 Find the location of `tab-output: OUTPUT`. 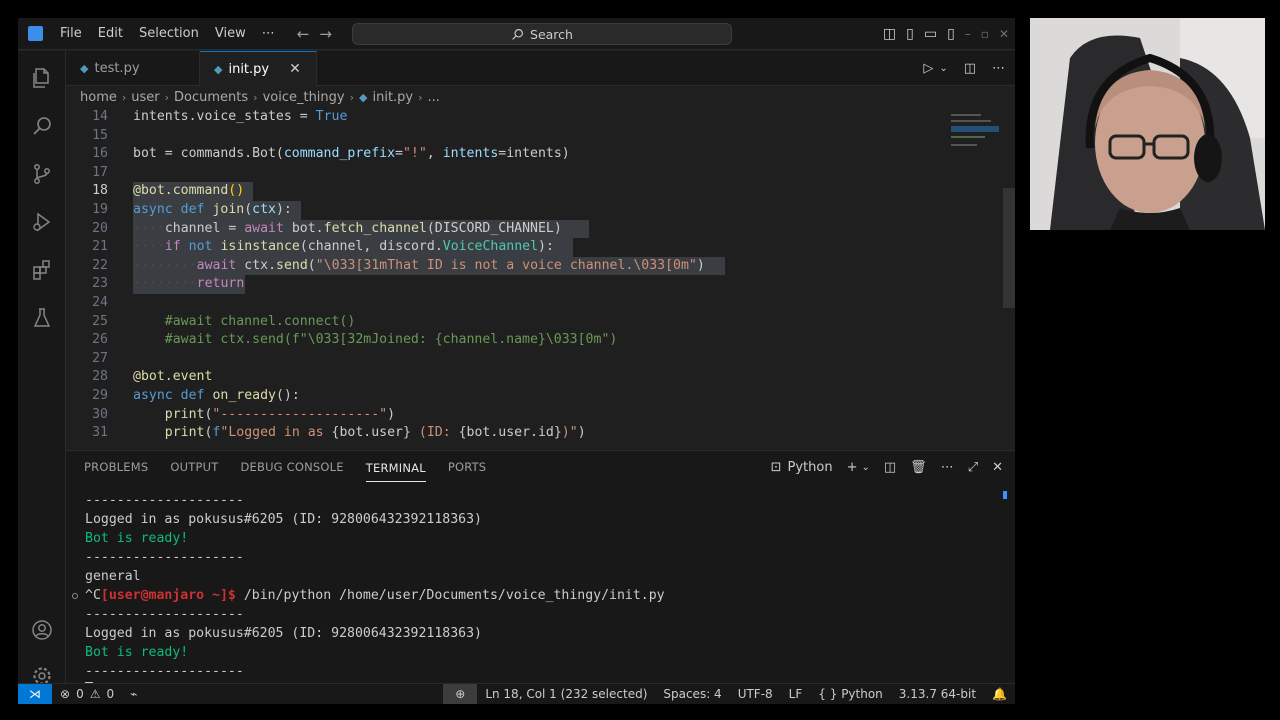

tab-output: OUTPUT is located at coordinates (194, 467).